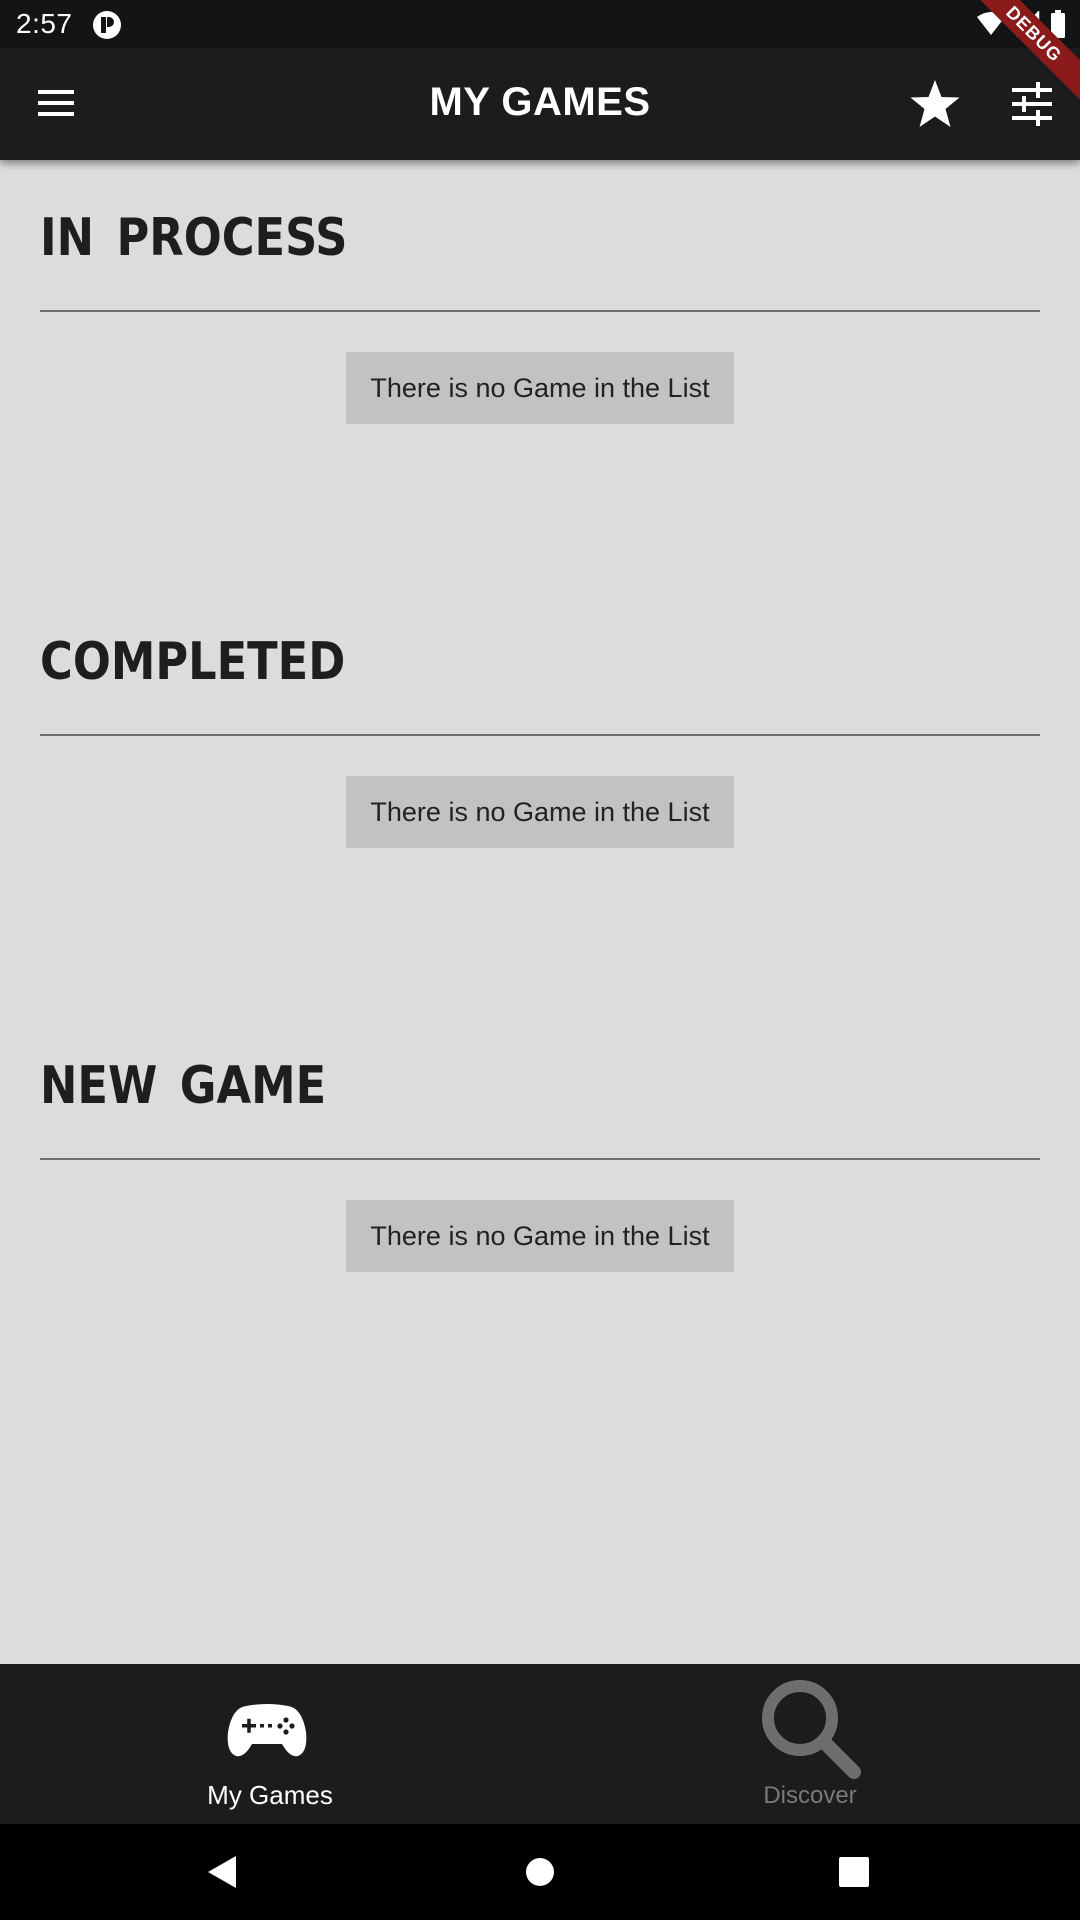 The height and width of the screenshot is (1920, 1080). I want to click on section-completed: COMPLETED There is no Game in the List, so click(540, 740).